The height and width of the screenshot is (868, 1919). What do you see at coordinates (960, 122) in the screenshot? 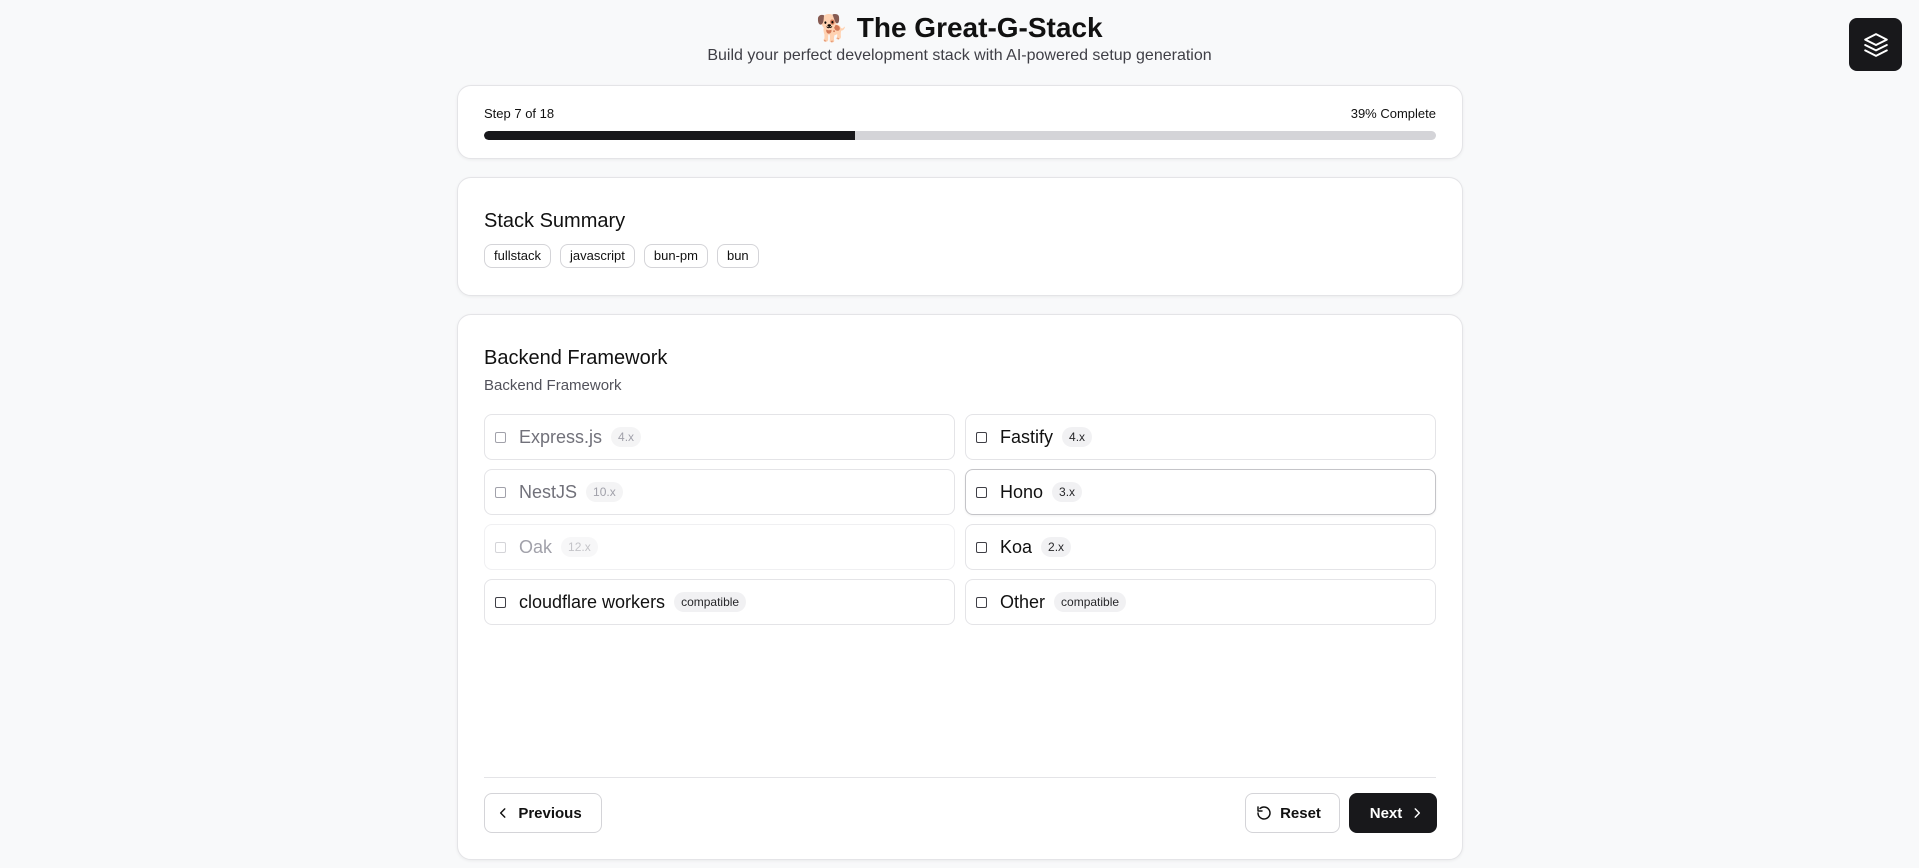
I see `progress-card: Step 7 of 18 39% Complete` at bounding box center [960, 122].